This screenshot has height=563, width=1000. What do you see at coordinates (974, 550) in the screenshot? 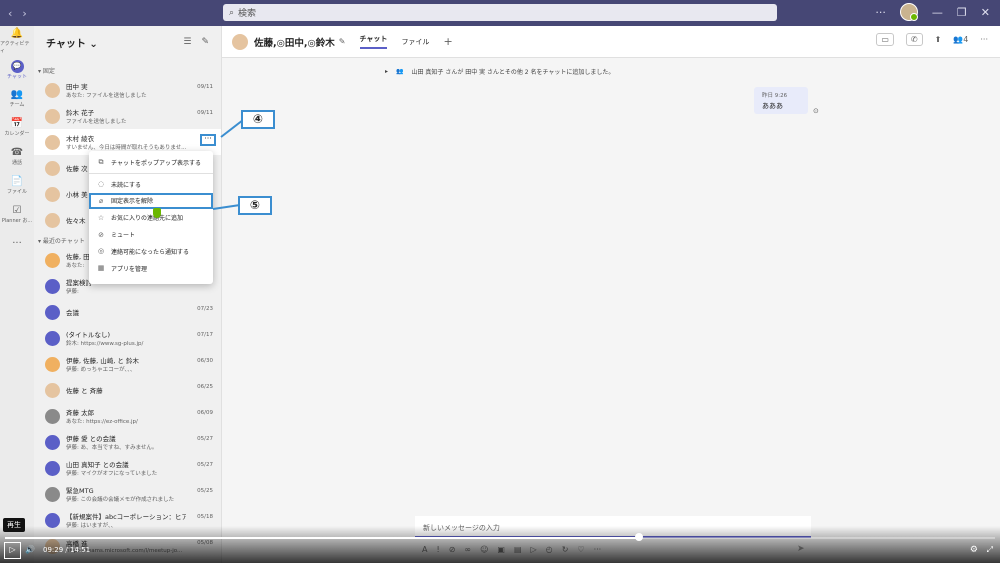
I see `settings-icon: ⚙` at bounding box center [974, 550].